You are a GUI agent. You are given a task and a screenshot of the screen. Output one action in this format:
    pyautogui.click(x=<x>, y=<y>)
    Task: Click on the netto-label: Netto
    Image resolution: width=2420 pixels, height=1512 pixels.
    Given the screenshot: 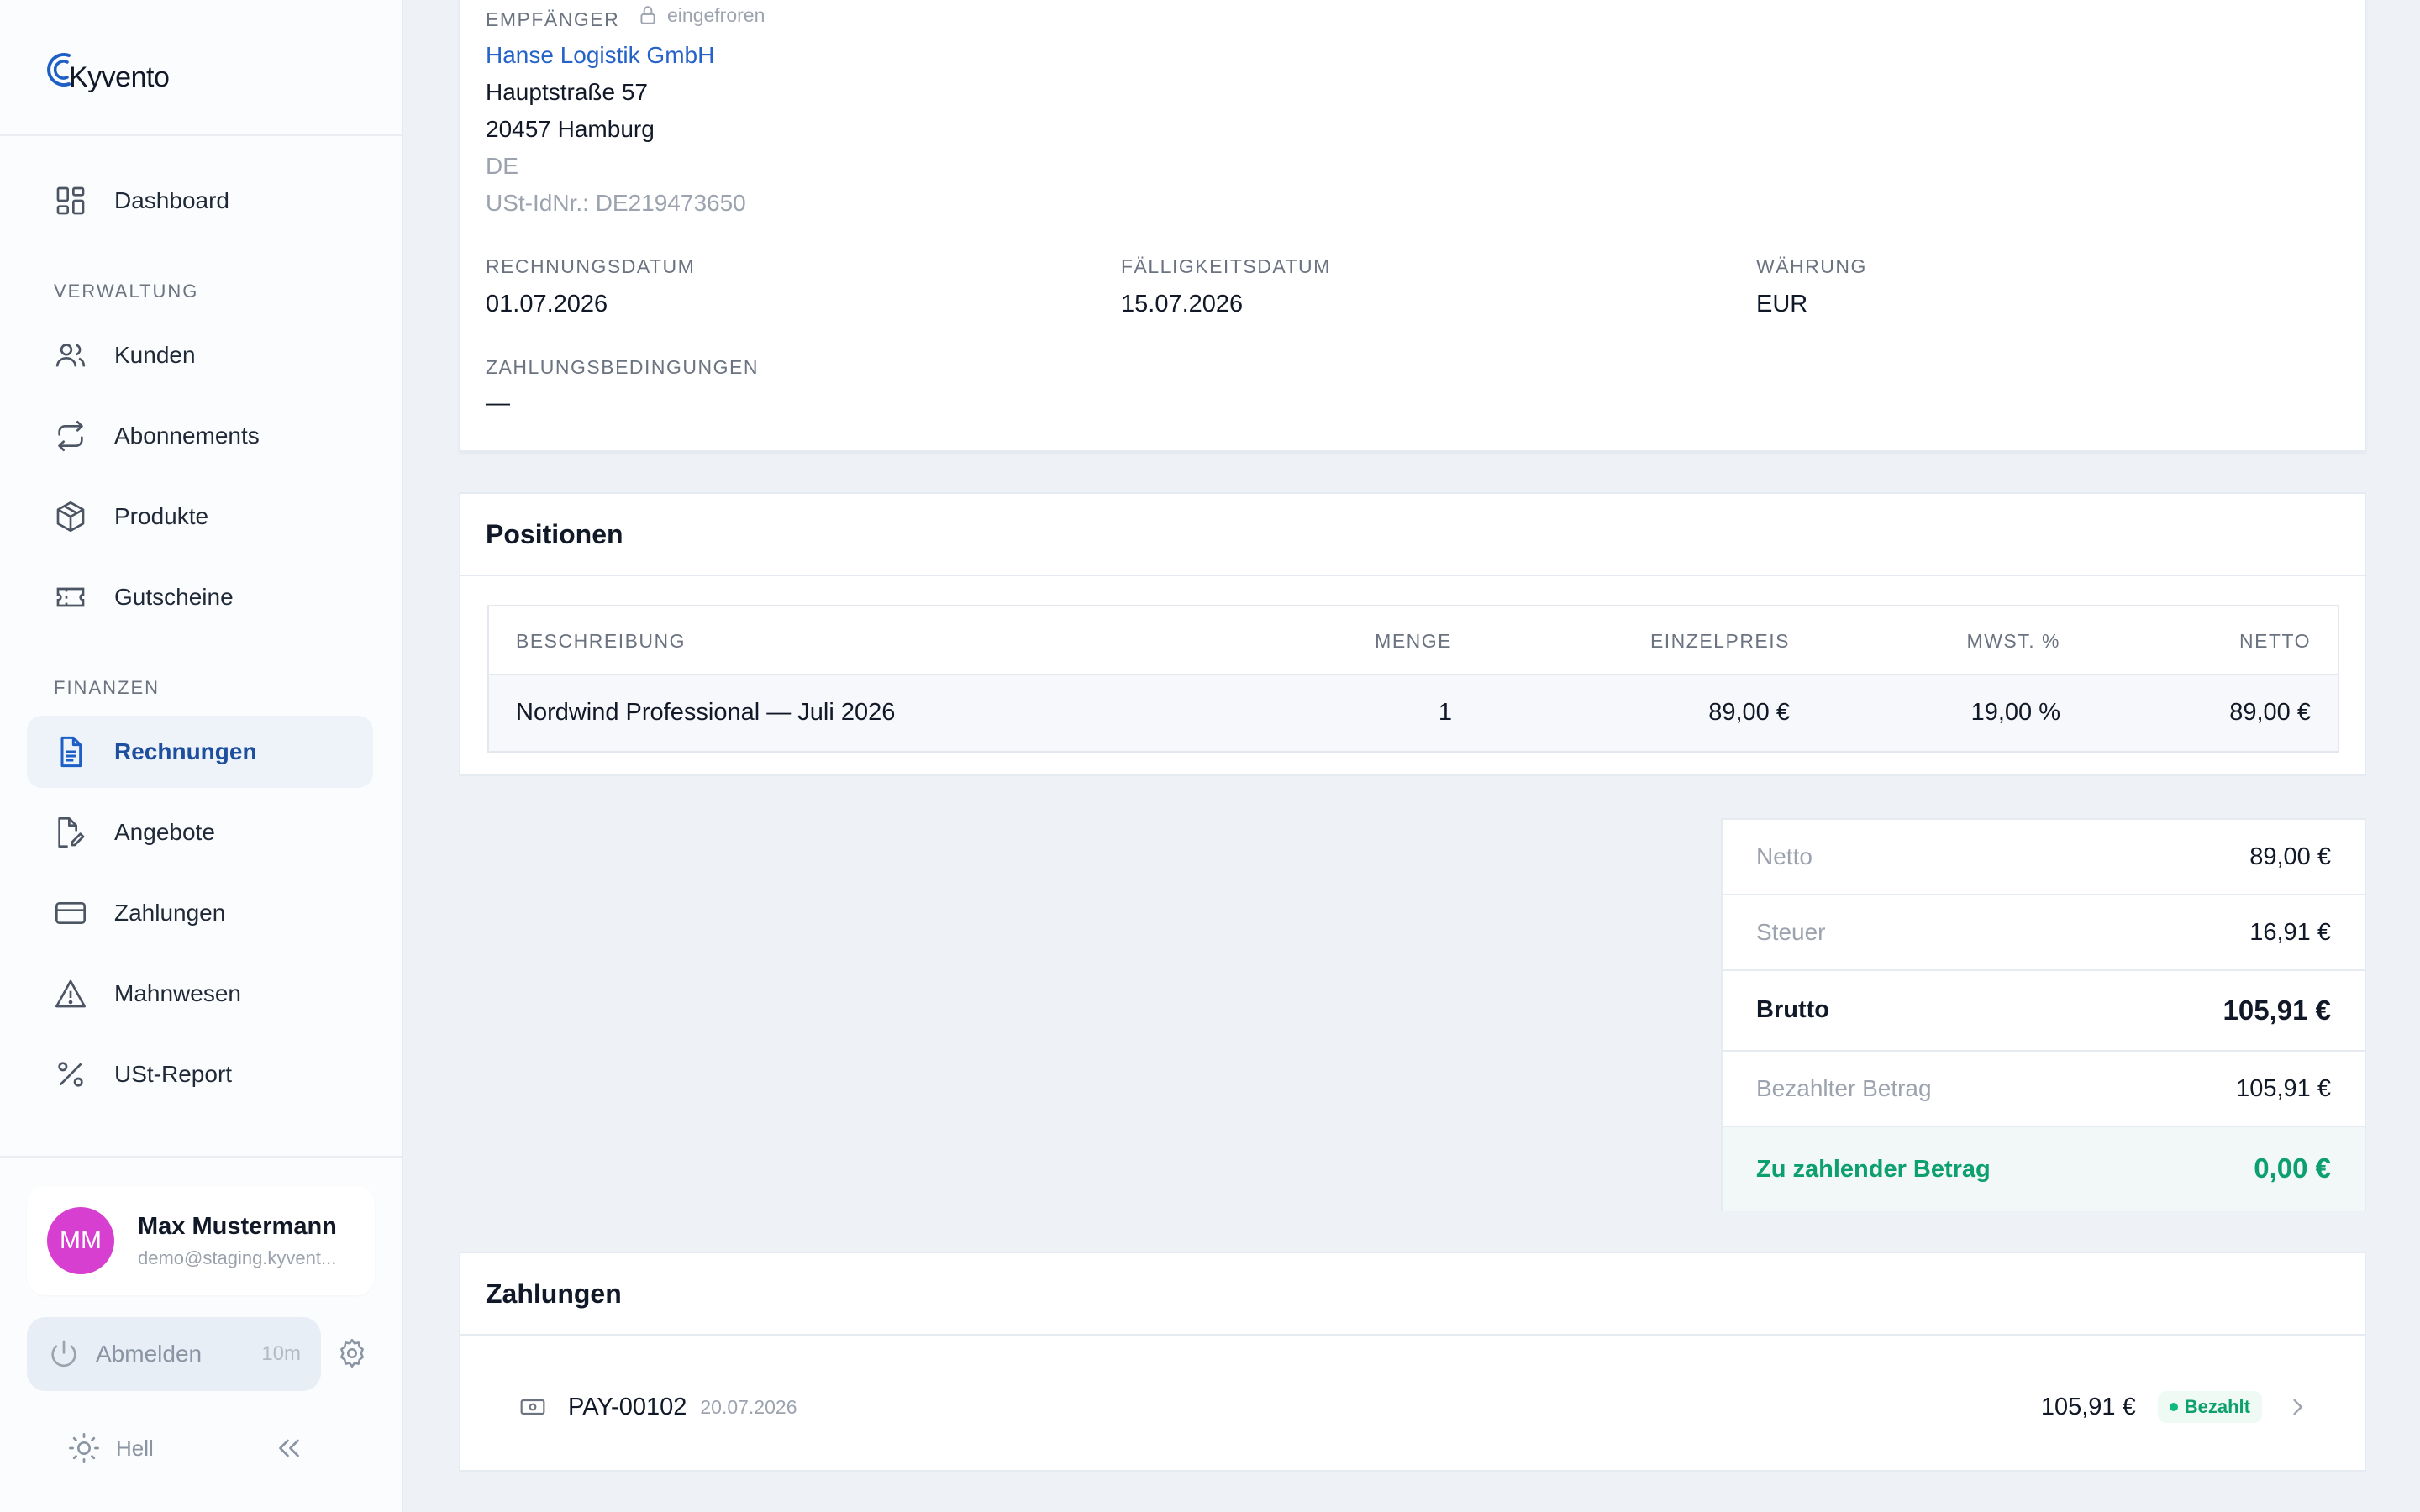 What is the action you would take?
    pyautogui.click(x=1784, y=856)
    